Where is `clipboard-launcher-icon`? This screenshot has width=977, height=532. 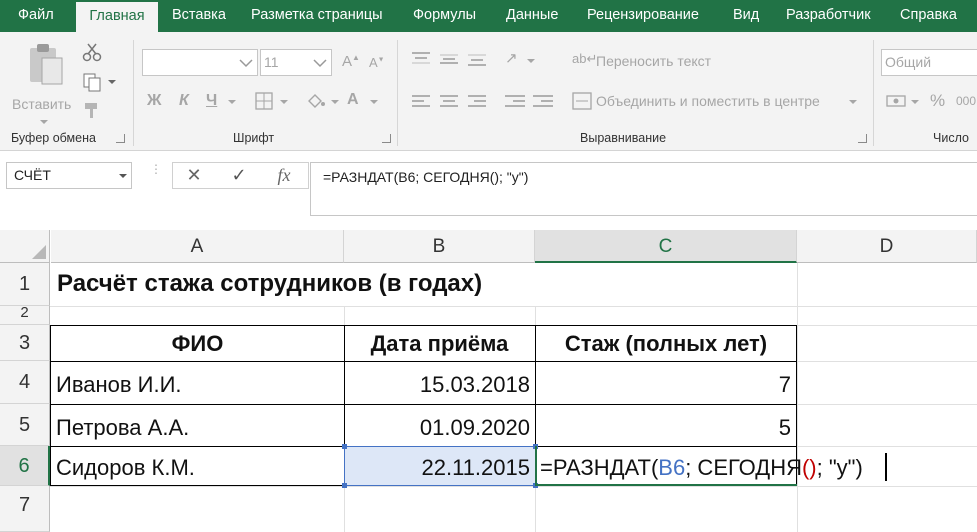
clipboard-launcher-icon is located at coordinates (120, 138).